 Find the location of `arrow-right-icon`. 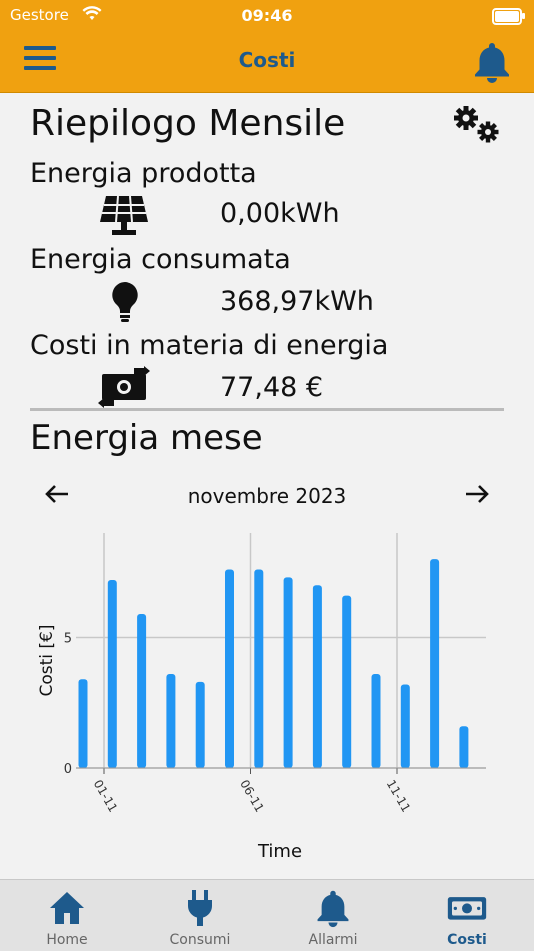

arrow-right-icon is located at coordinates (477, 494).